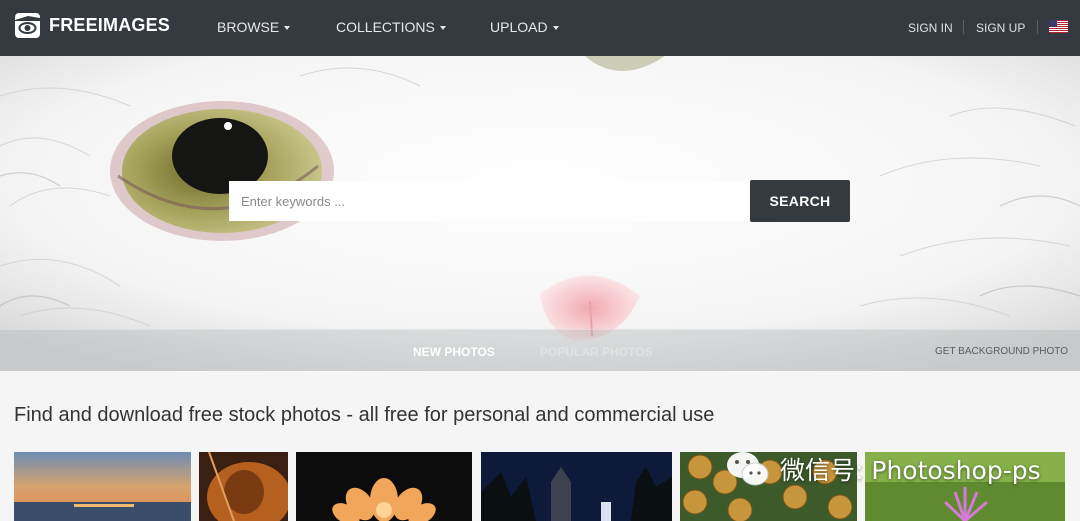 The width and height of the screenshot is (1080, 521). I want to click on menu-upload: UPLOAD, so click(524, 27).